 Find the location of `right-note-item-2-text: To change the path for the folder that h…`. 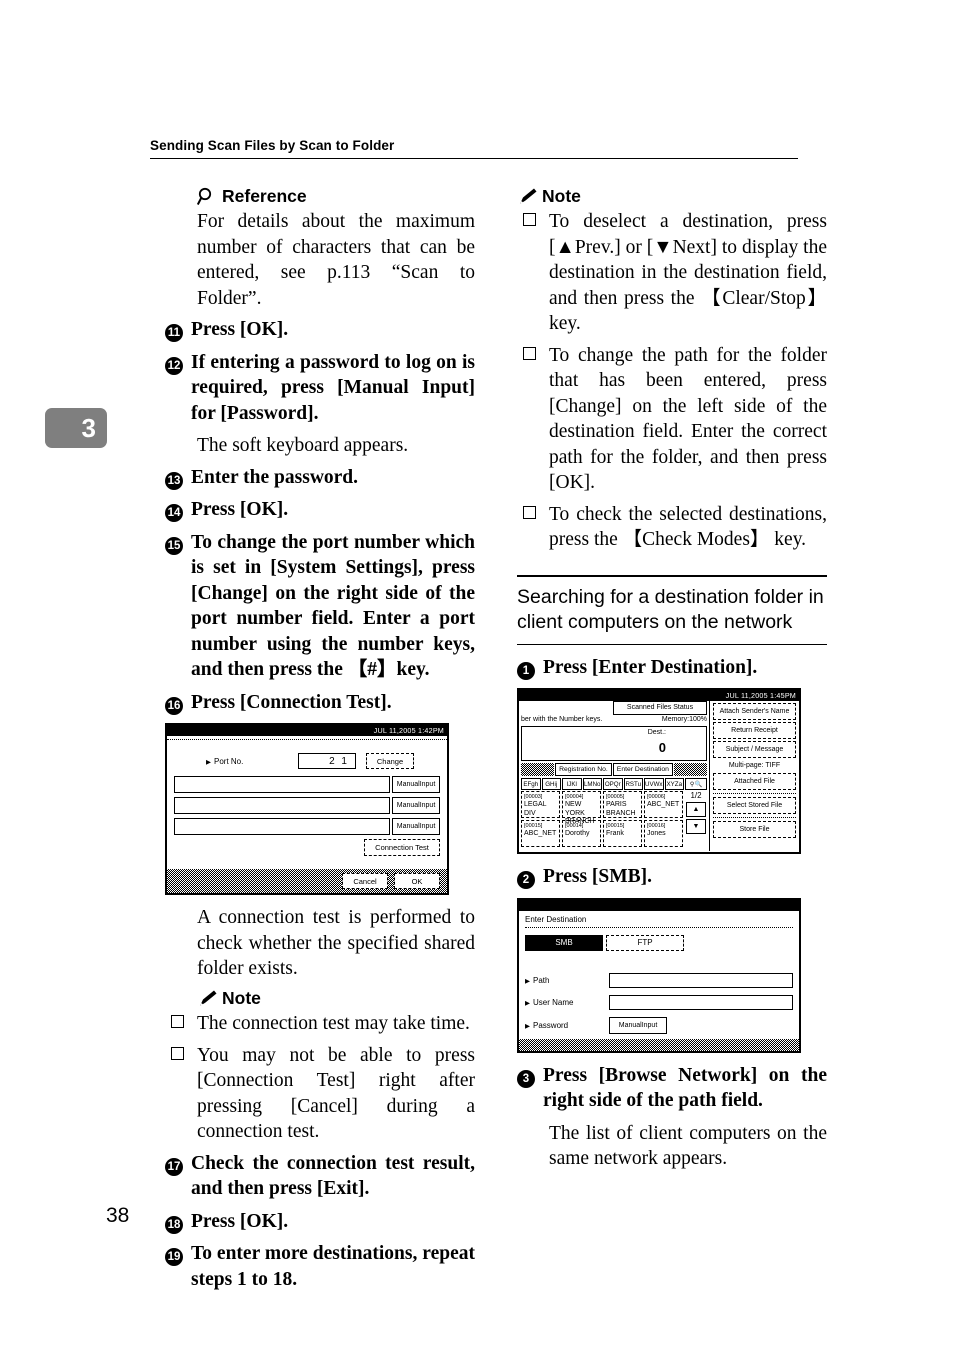

right-note-item-2-text: To change the path for the folder that h… is located at coordinates (688, 419).